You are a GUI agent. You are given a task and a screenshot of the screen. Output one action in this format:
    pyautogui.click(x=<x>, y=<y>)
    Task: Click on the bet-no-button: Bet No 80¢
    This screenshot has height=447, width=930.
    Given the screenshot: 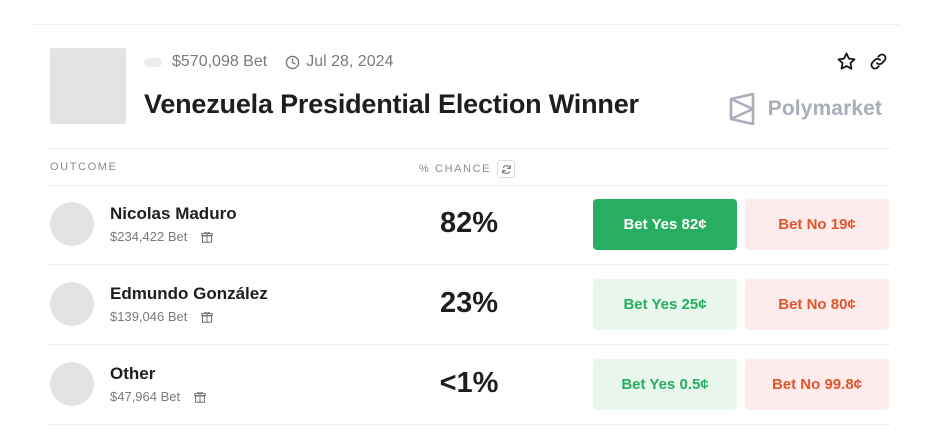 What is the action you would take?
    pyautogui.click(x=817, y=304)
    